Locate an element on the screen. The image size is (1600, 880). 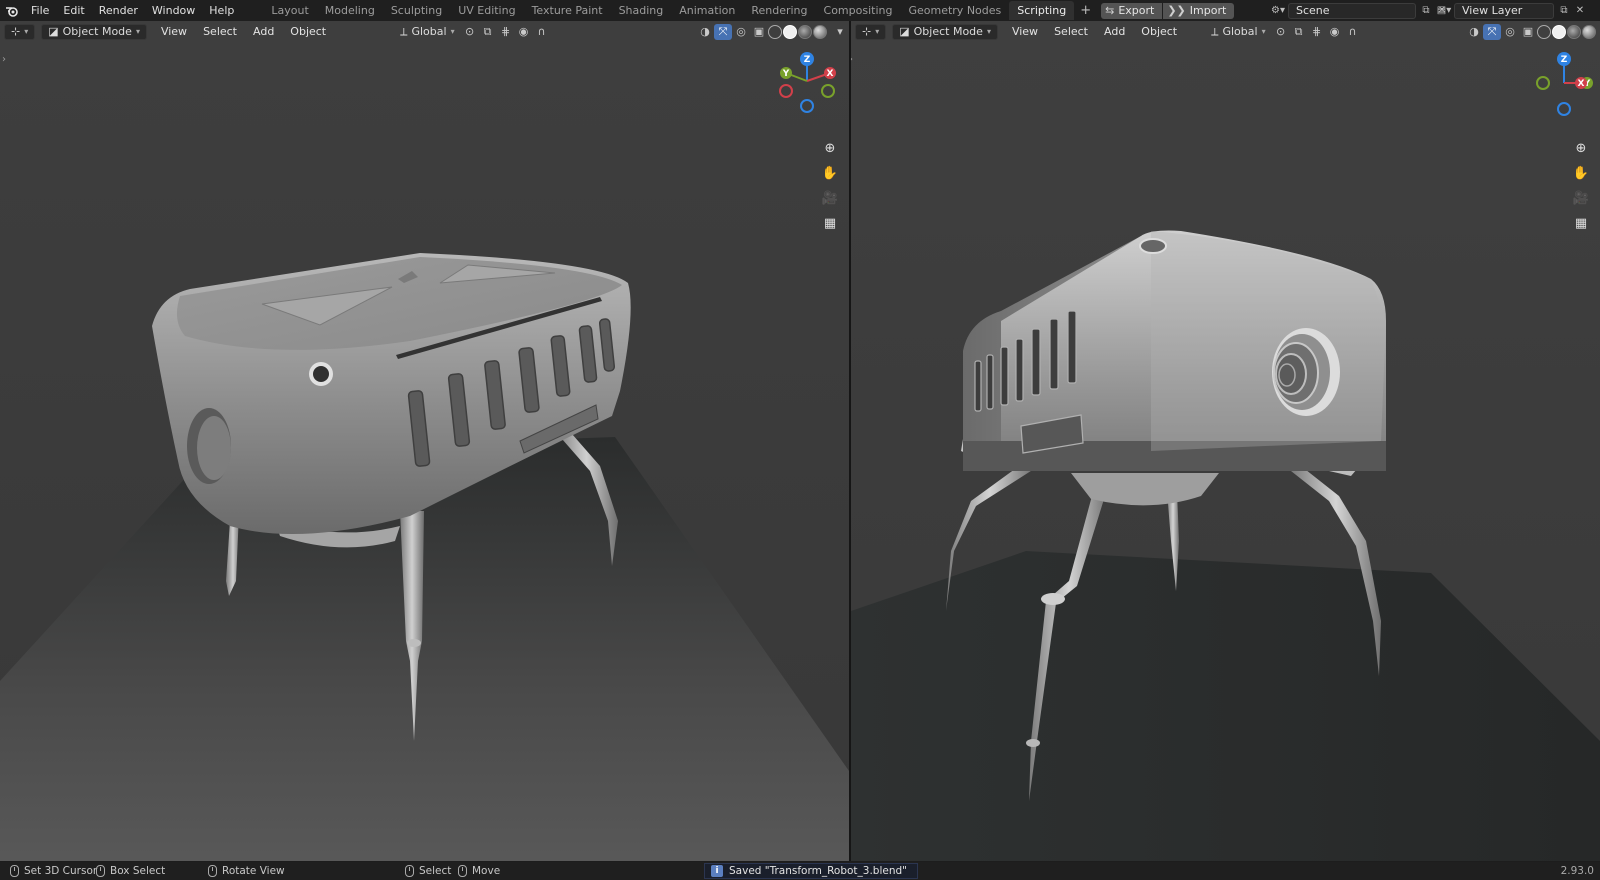
blender-logo-icon is located at coordinates (12, 10).